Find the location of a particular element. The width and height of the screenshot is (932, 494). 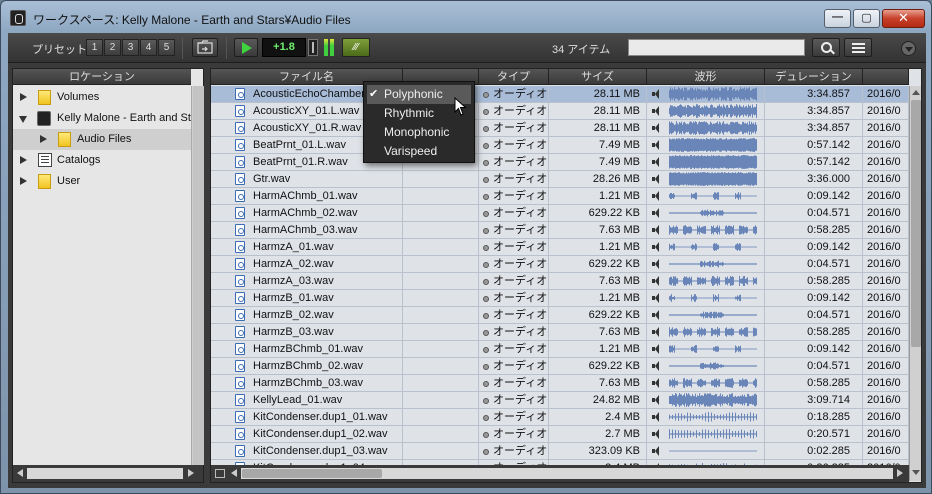

menu-button is located at coordinates (858, 47).